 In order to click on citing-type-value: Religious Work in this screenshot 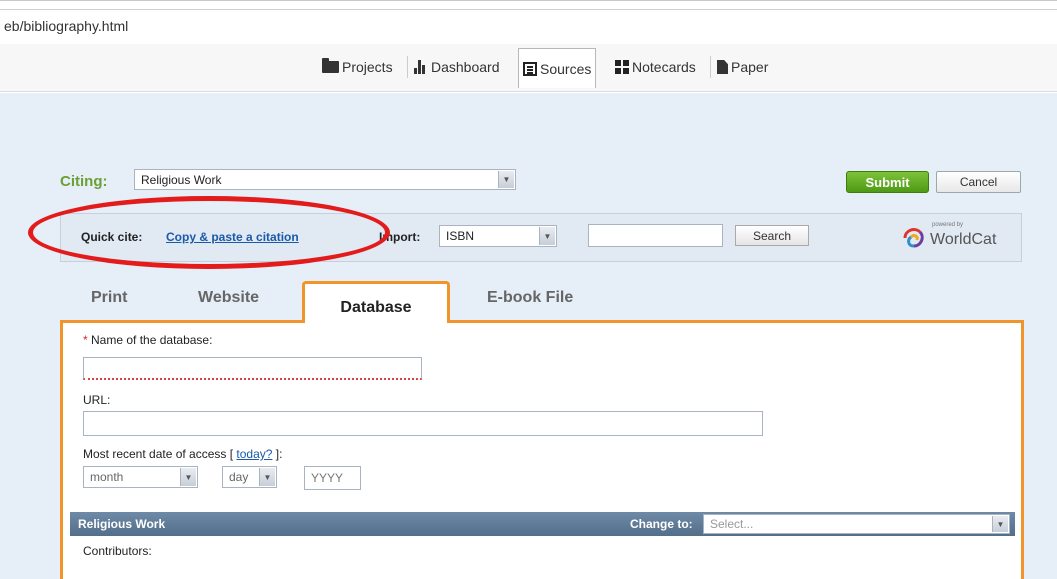, I will do `click(181, 179)`.